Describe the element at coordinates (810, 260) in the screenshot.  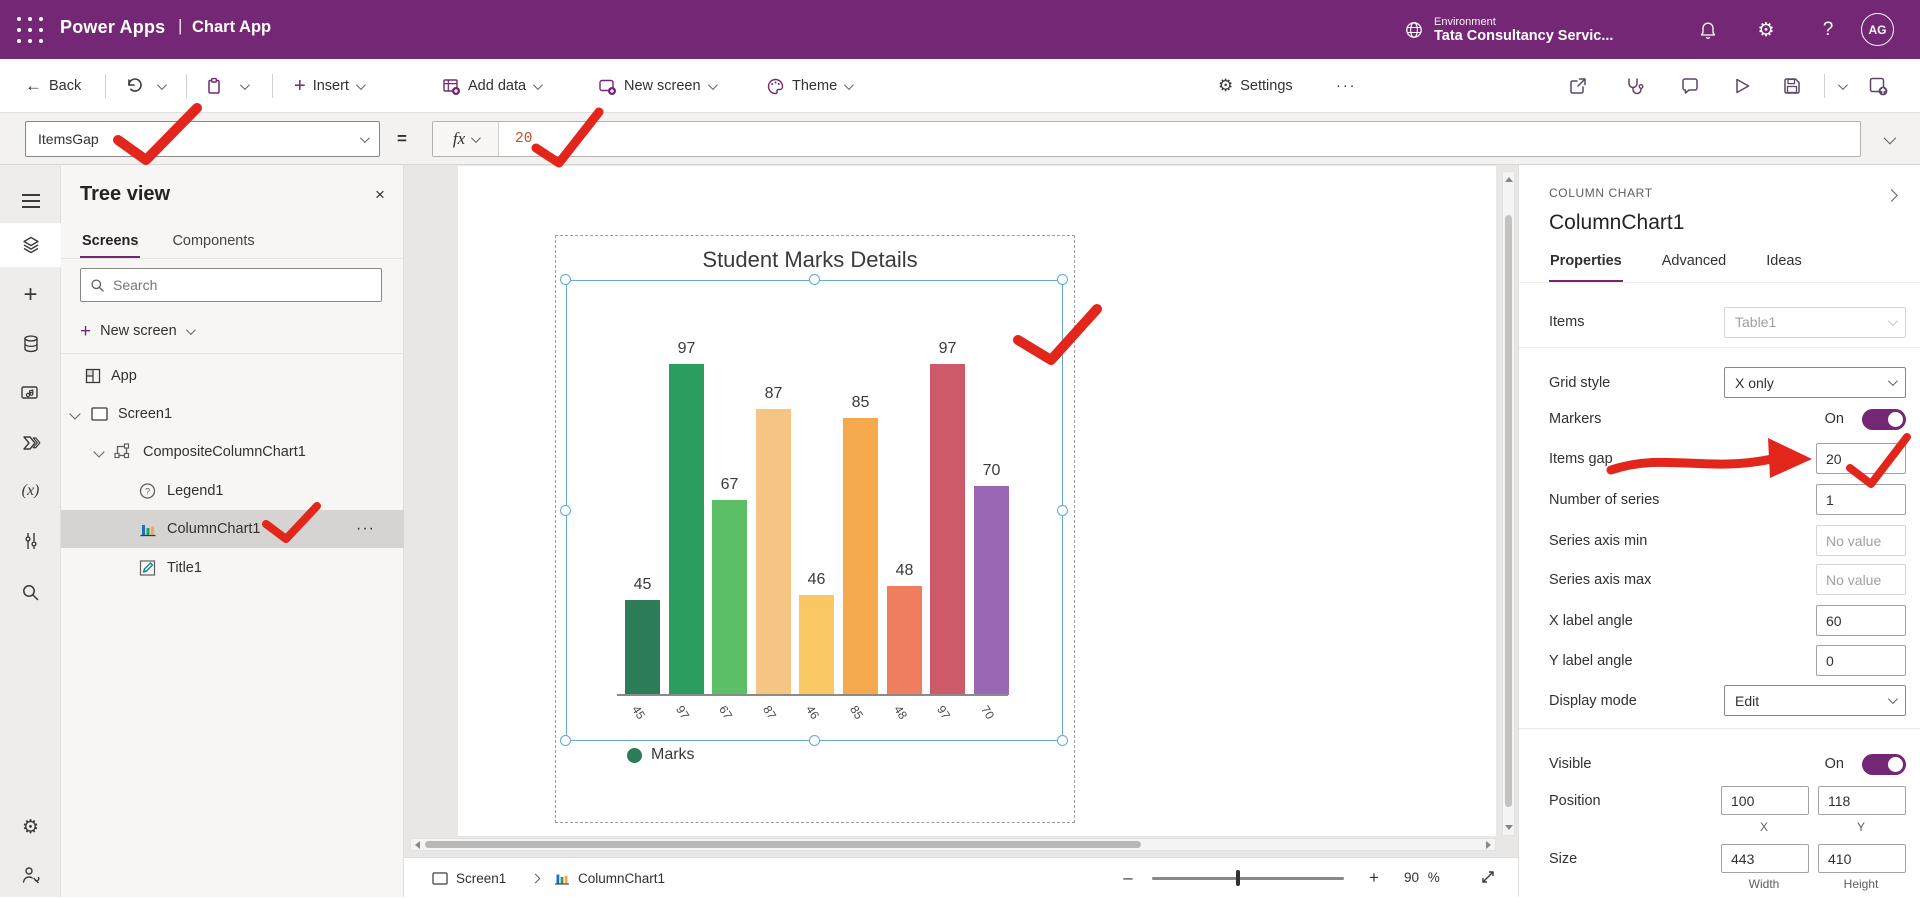
I see `chart-title-control: Student Marks Details` at that location.